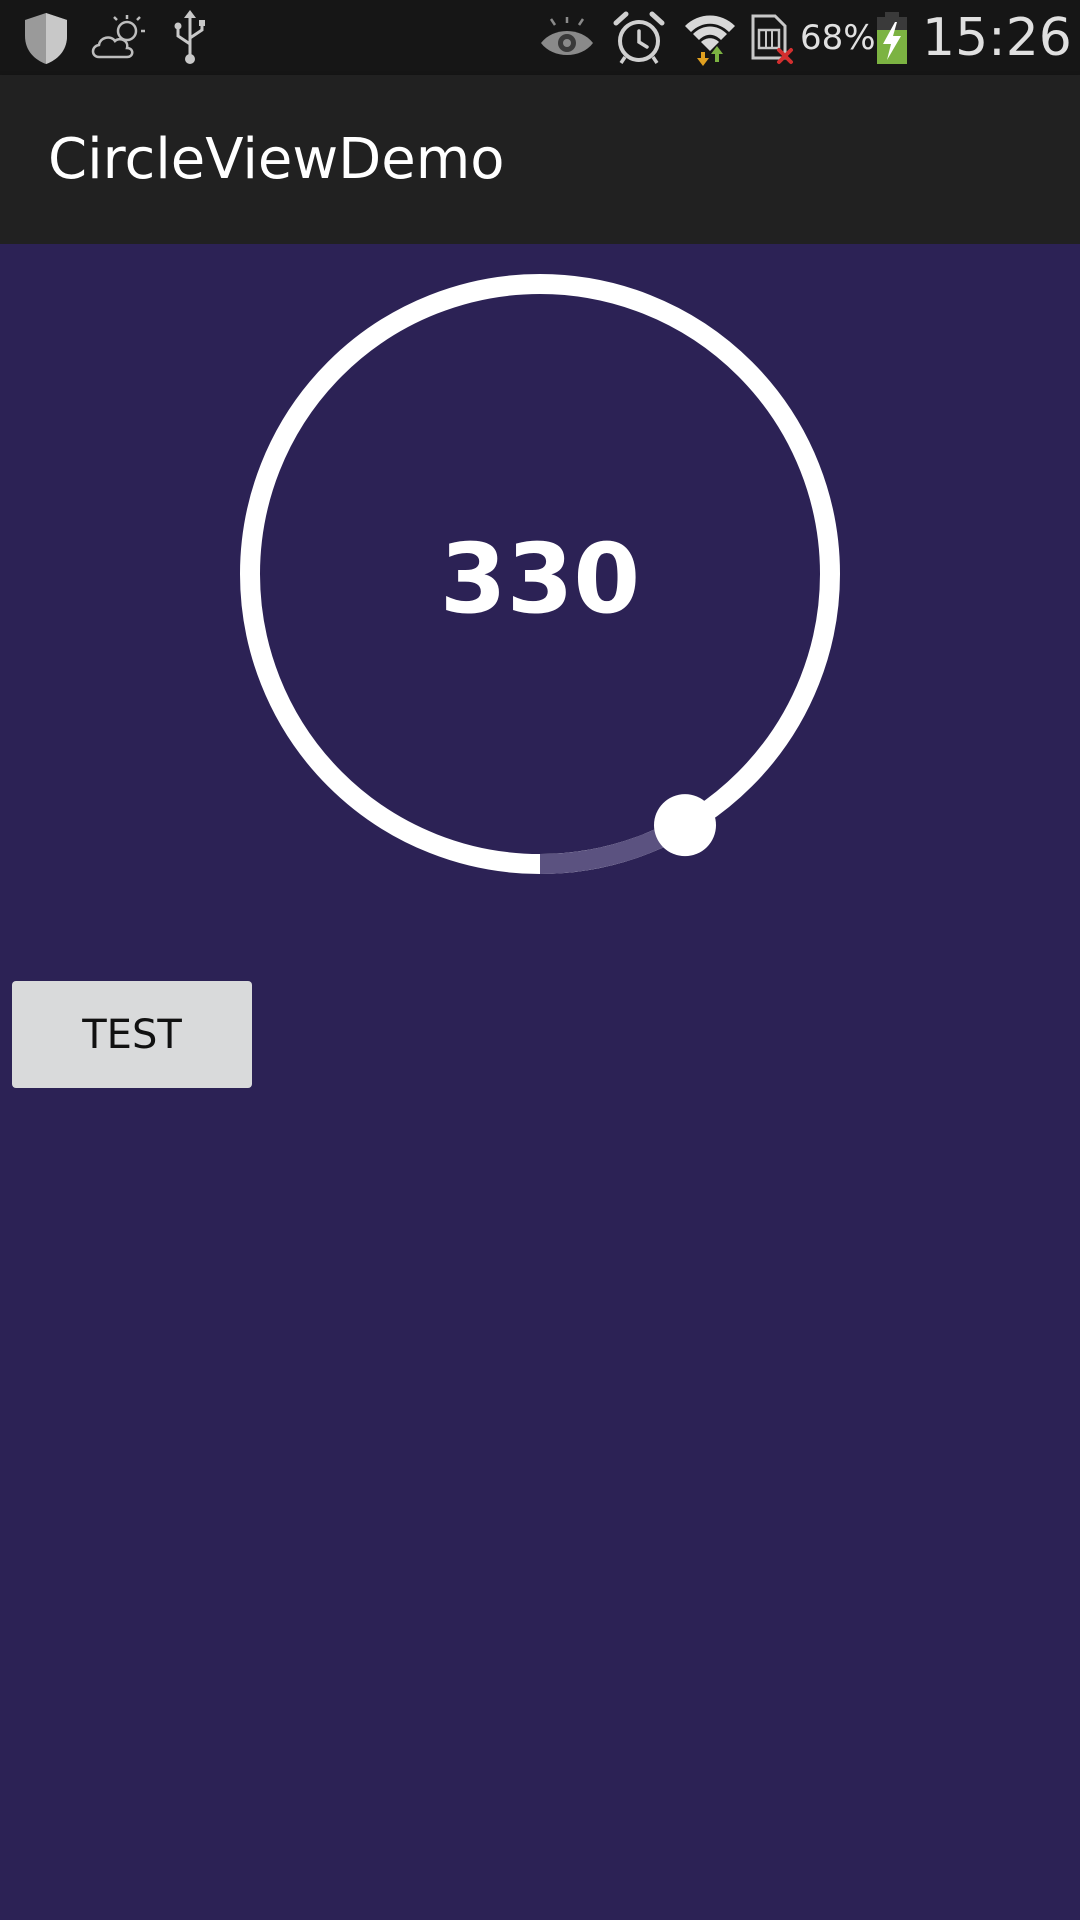 This screenshot has width=1080, height=1920. Describe the element at coordinates (276, 159) in the screenshot. I see `app-title: CircleViewDemo` at that location.